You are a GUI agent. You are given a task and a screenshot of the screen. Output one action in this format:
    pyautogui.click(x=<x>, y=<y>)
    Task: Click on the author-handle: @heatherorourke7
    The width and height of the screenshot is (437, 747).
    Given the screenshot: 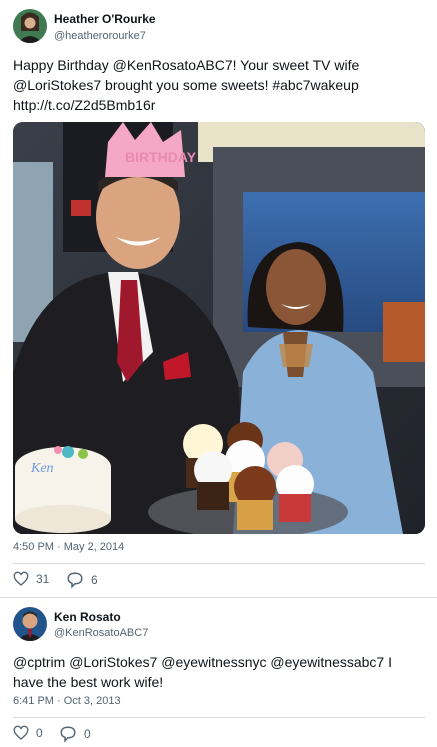 What is the action you would take?
    pyautogui.click(x=100, y=36)
    